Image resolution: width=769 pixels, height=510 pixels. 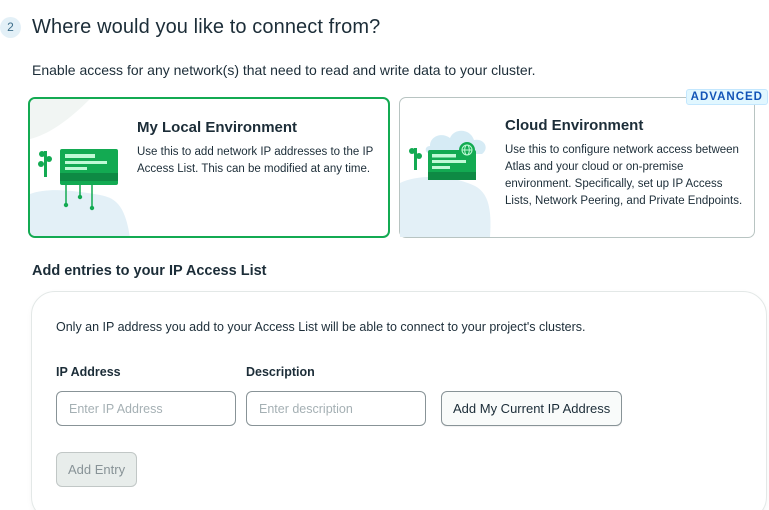 I want to click on local-environment-title: My Local Environment, so click(x=217, y=127).